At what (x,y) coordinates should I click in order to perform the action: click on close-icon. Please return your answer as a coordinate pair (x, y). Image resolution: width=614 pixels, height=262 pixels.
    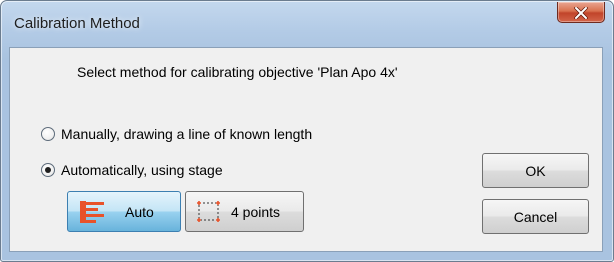
    Looking at the image, I should click on (581, 13).